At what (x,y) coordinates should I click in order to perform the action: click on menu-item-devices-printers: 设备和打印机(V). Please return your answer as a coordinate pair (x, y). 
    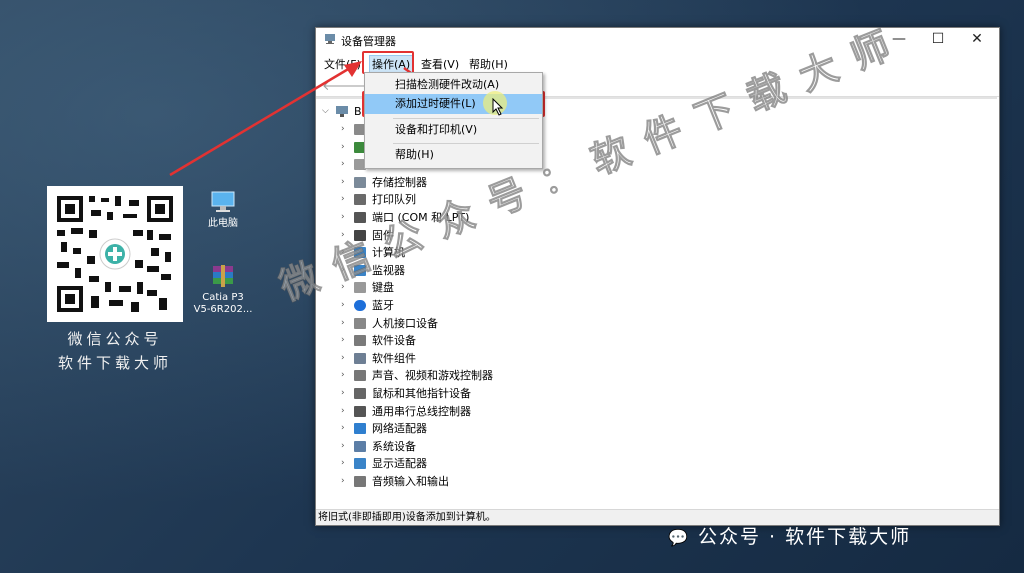
    Looking at the image, I should click on (453, 130).